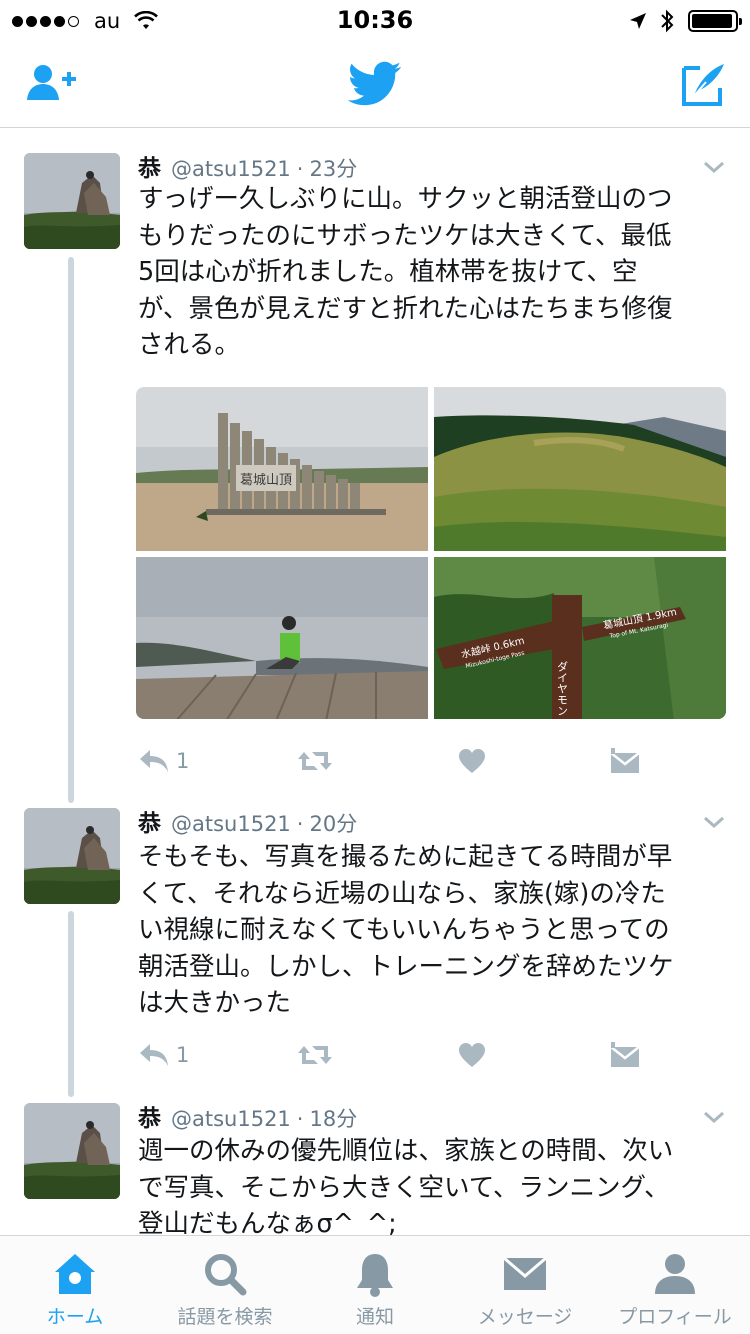  What do you see at coordinates (388, 272) in the screenshot?
I see `tweet-text-line: 5回は心が折れました。植林帯を抜けて、空` at bounding box center [388, 272].